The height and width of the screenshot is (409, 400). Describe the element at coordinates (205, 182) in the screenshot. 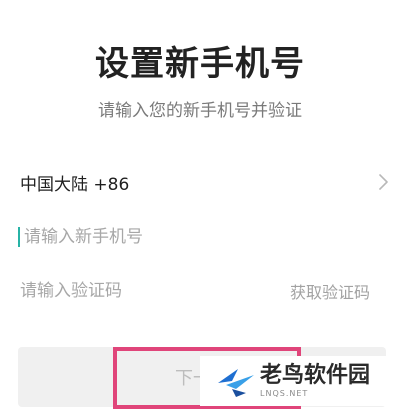

I see `region-selector: 中国大陆 +86` at that location.